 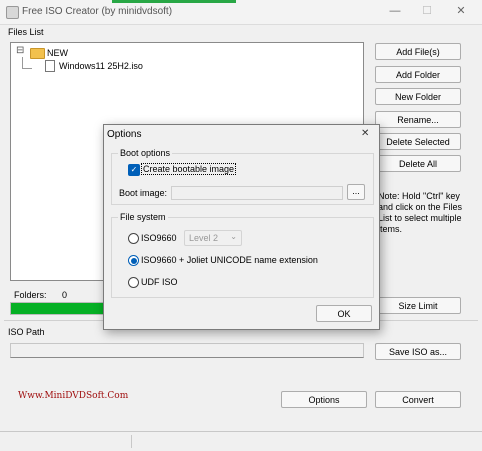 What do you see at coordinates (26, 332) in the screenshot?
I see `iso-path-label: ISO Path` at bounding box center [26, 332].